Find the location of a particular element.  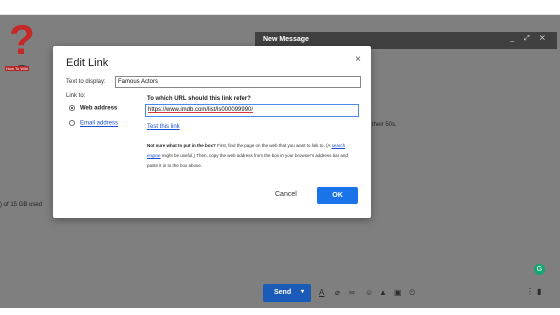

more-options-icon: ⋮ is located at coordinates (530, 291).